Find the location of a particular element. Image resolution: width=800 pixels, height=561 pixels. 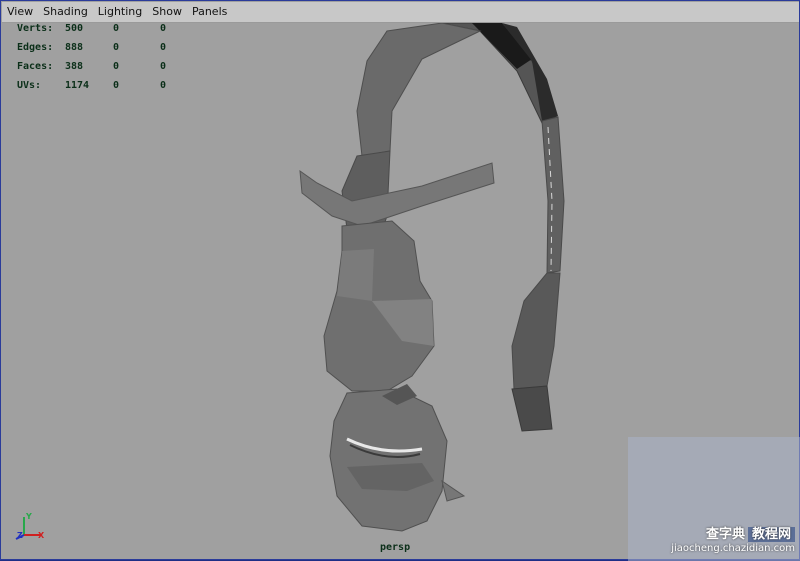

brow-strip is located at coordinates (397, 194).